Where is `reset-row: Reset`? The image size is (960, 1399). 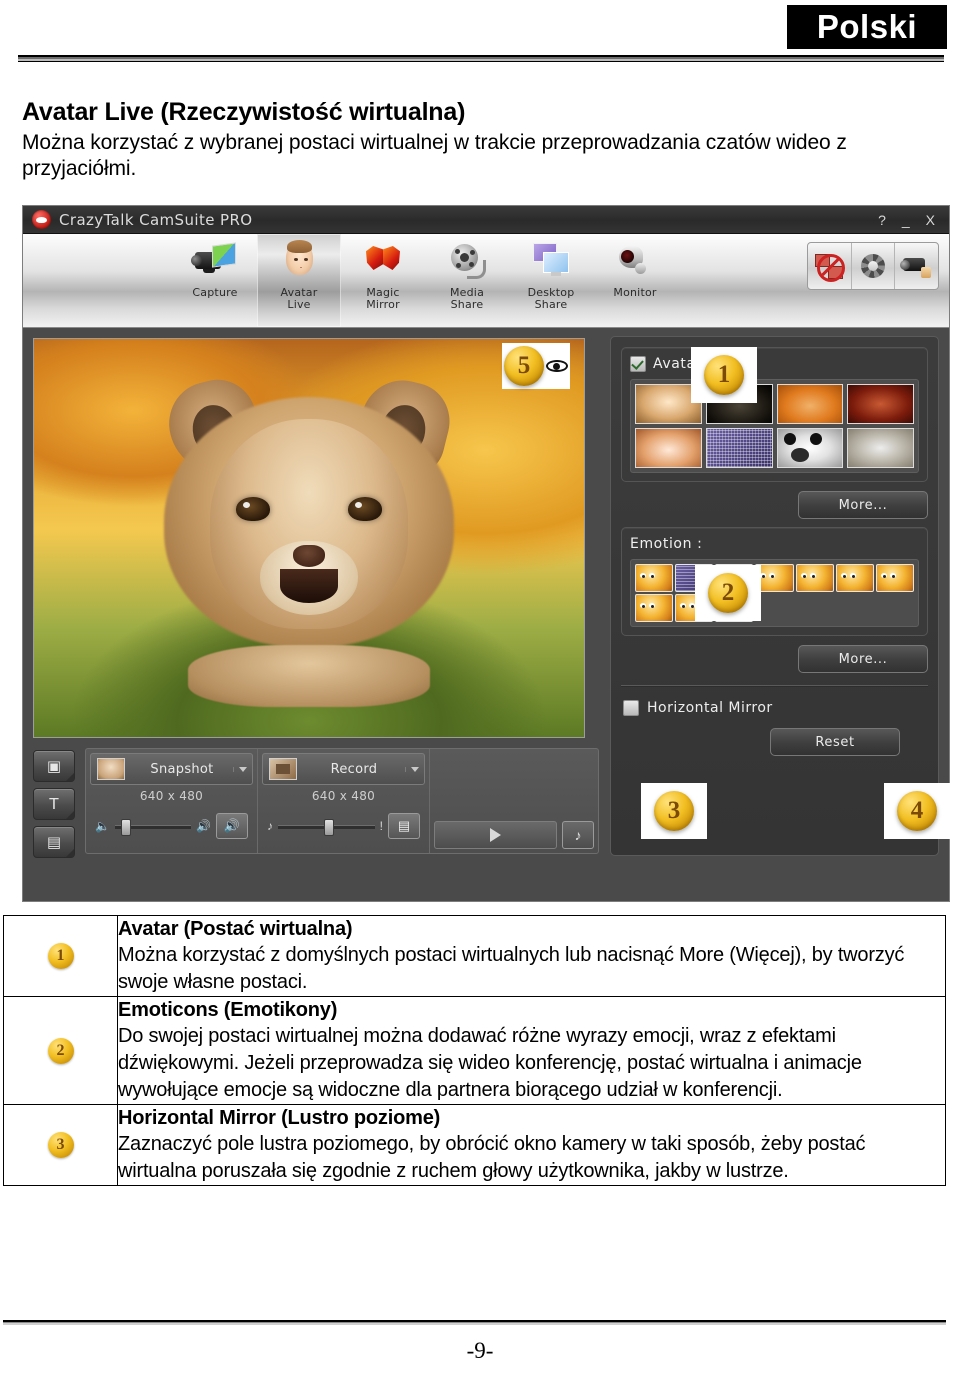 reset-row: Reset is located at coordinates (774, 742).